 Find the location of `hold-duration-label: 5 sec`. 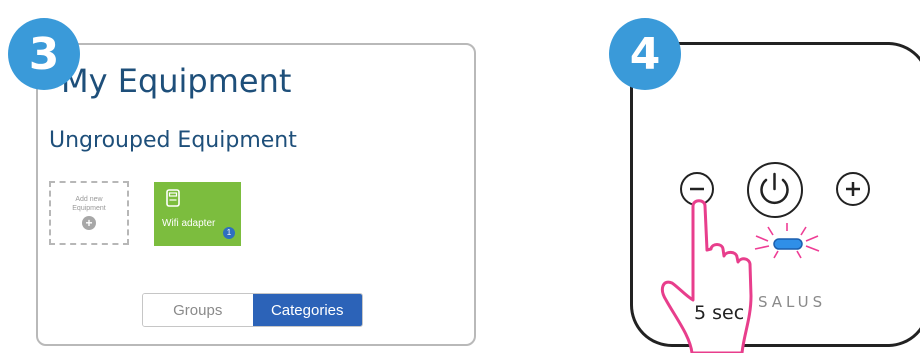

hold-duration-label: 5 sec is located at coordinates (719, 313).